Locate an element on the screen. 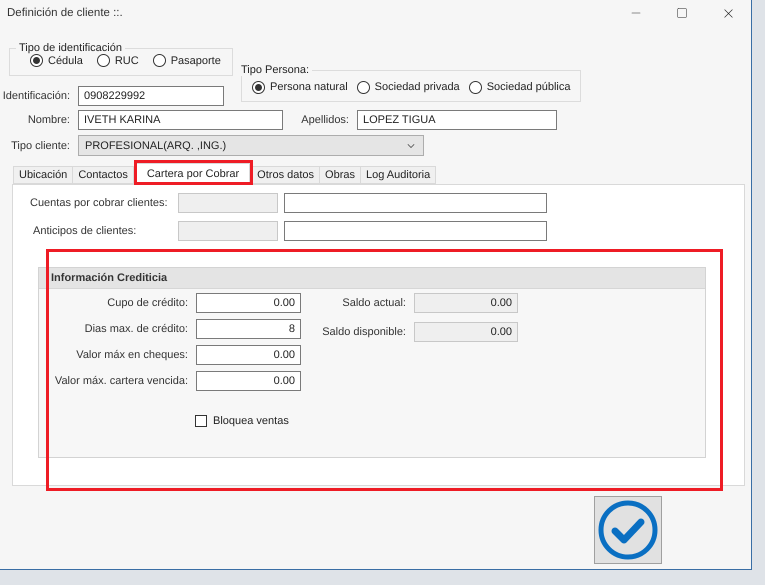 The image size is (765, 585). radio-option: RUC is located at coordinates (117, 60).